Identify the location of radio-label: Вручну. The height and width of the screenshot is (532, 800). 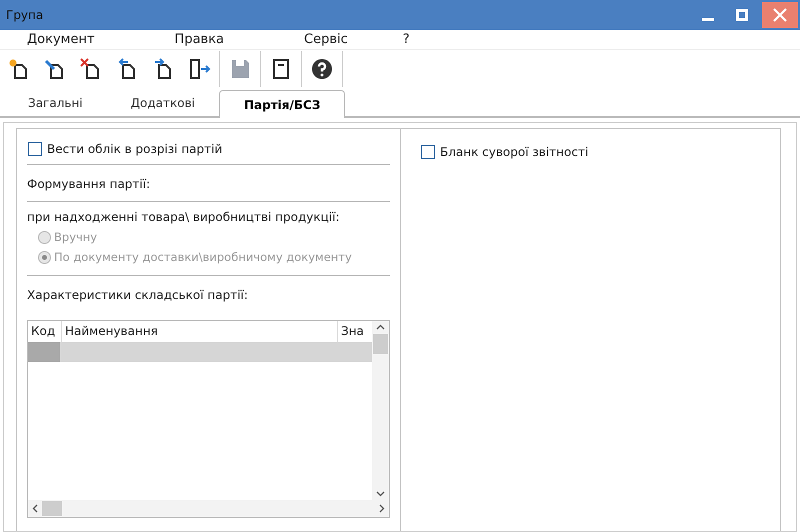
(76, 237).